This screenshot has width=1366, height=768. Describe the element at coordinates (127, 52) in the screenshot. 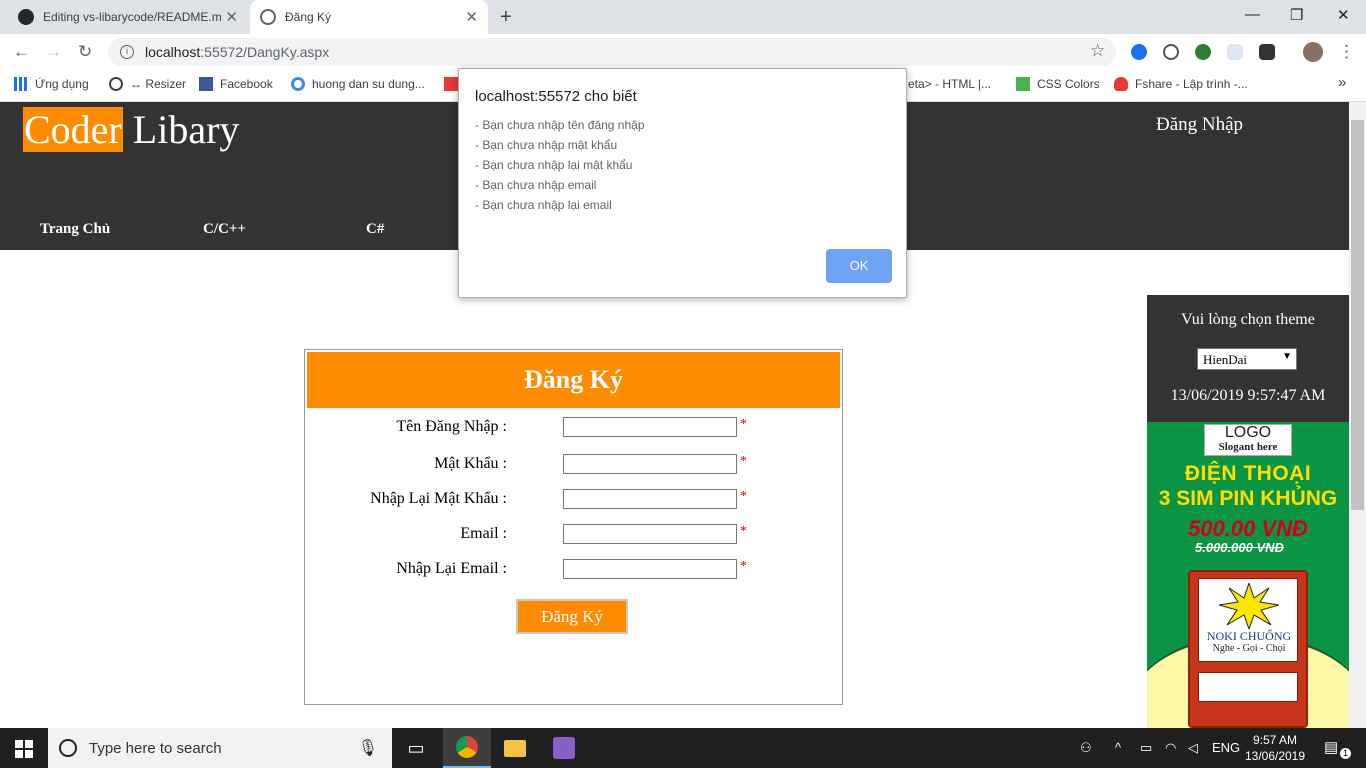

I see `info-icon: i` at that location.